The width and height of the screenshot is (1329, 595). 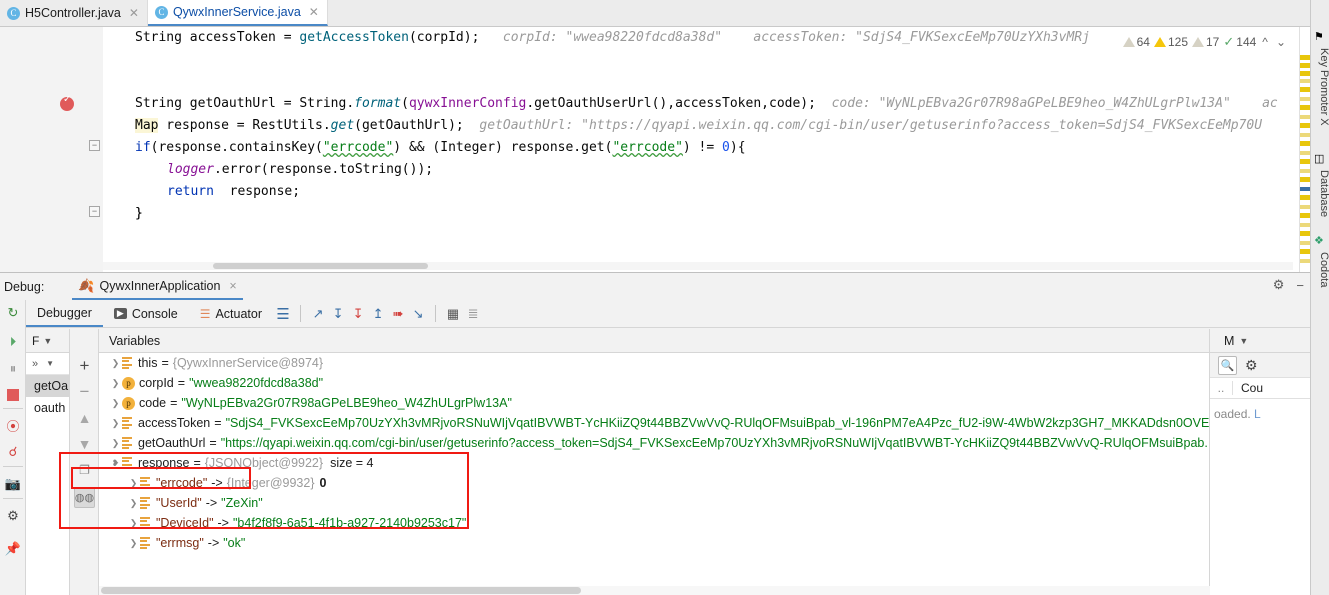 I want to click on tool-button-database: Database, so click(x=1320, y=191).